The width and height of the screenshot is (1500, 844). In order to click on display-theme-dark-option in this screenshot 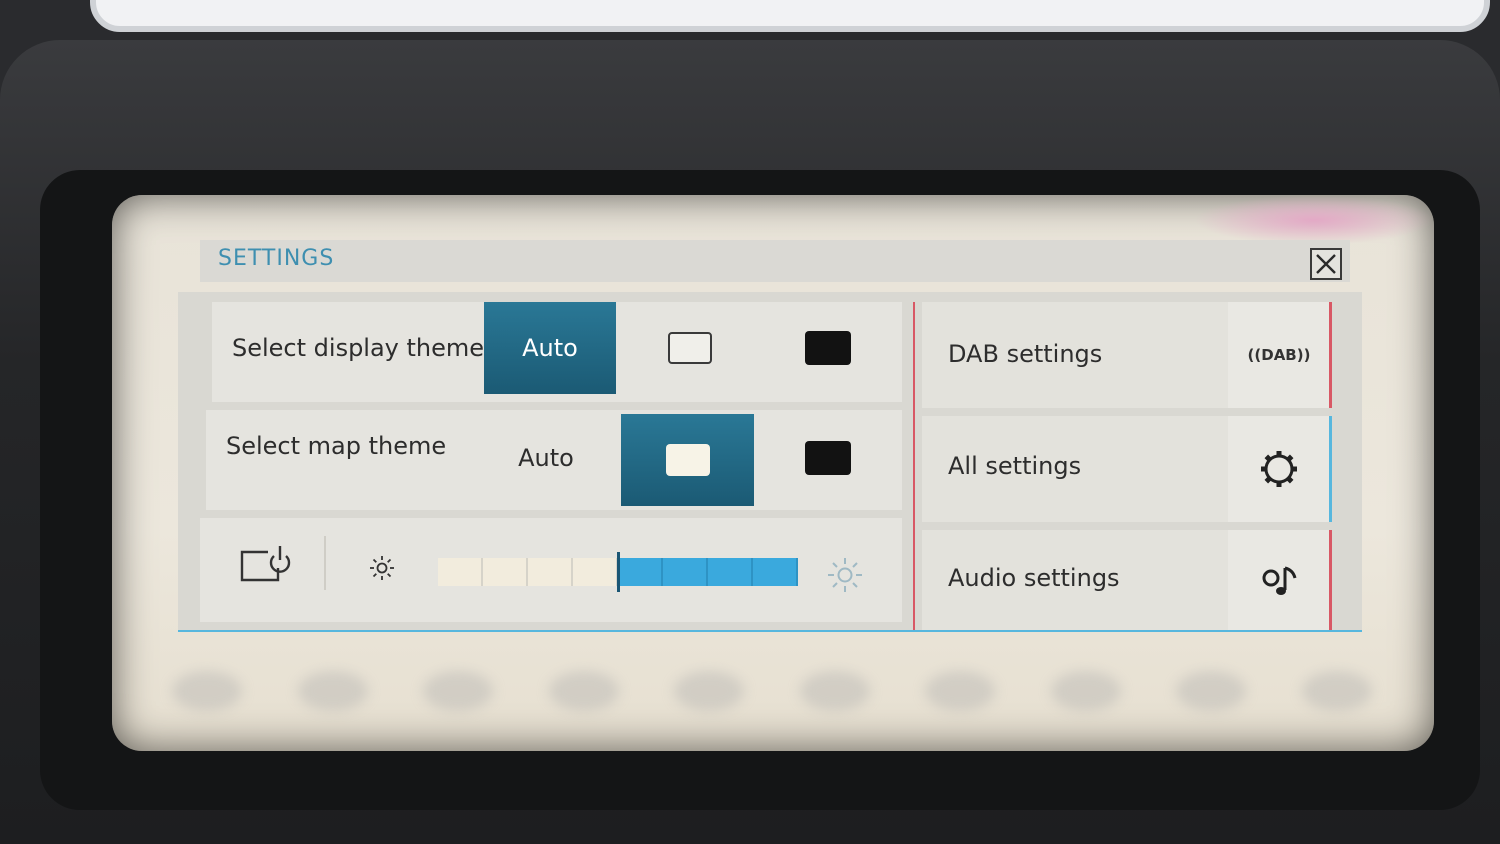, I will do `click(828, 348)`.